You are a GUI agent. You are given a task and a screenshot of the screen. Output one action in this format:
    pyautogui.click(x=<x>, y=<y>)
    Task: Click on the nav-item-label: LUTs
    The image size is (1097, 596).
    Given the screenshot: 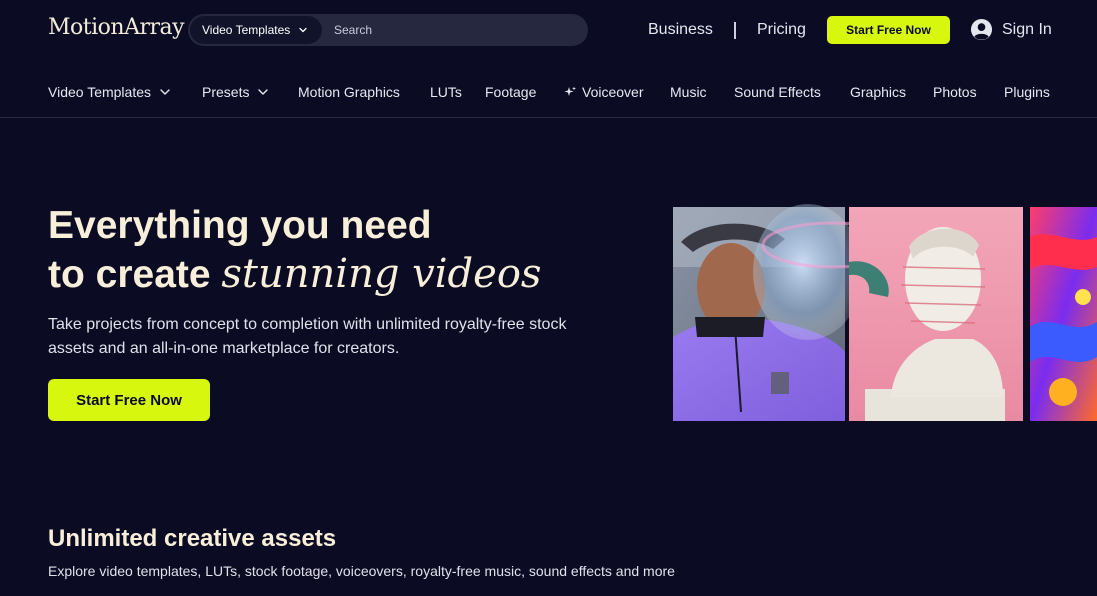 What is the action you would take?
    pyautogui.click(x=446, y=92)
    